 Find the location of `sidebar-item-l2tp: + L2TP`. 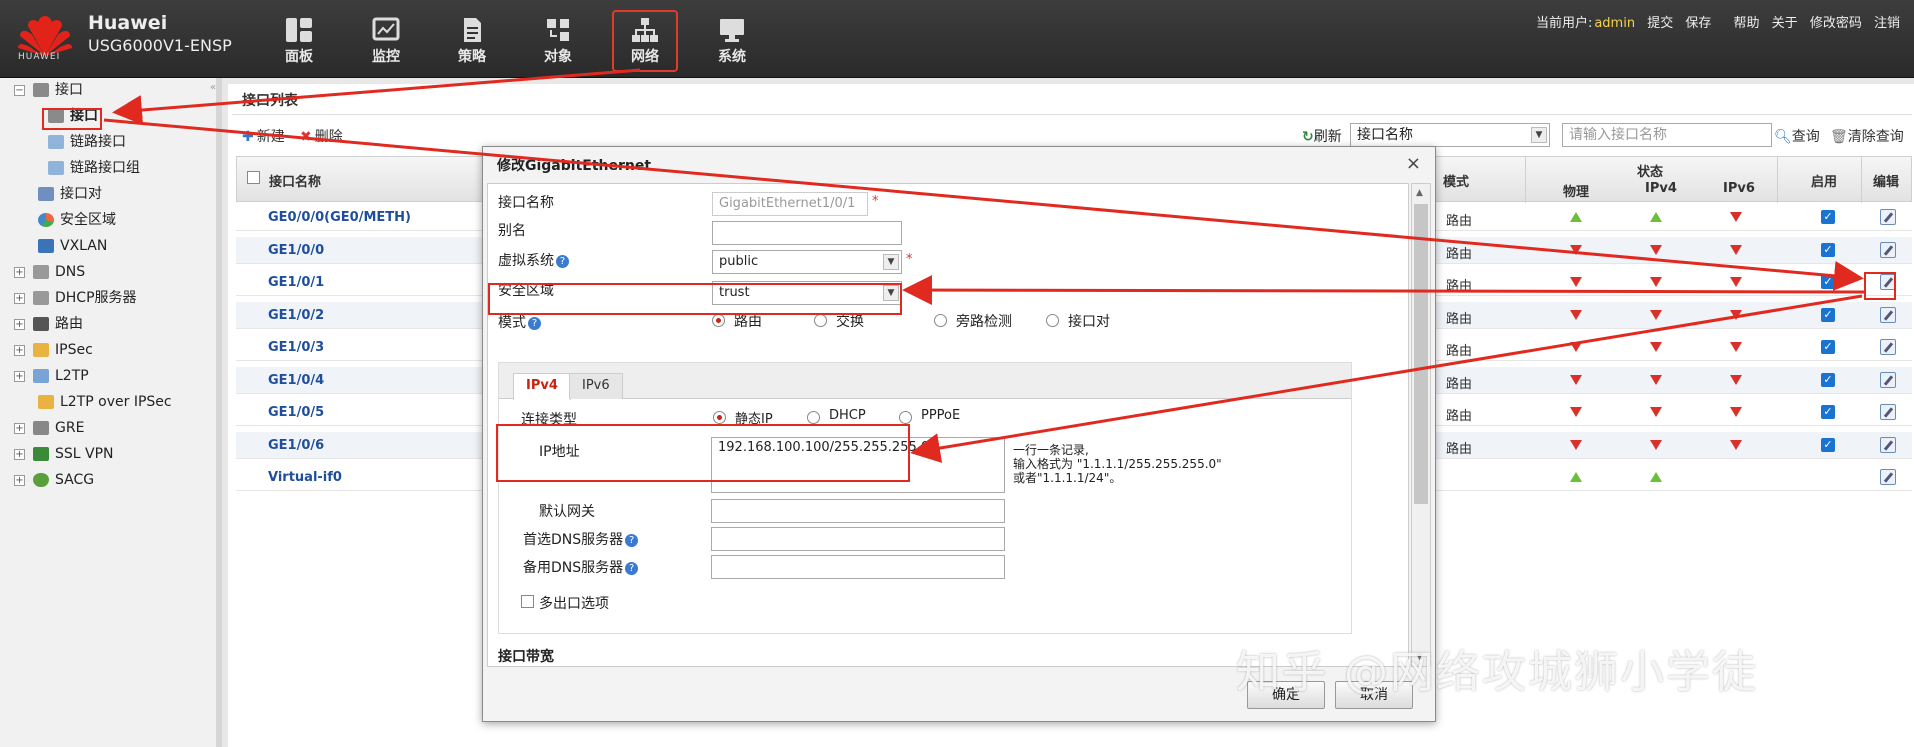

sidebar-item-l2tp: + L2TP is located at coordinates (51, 376).